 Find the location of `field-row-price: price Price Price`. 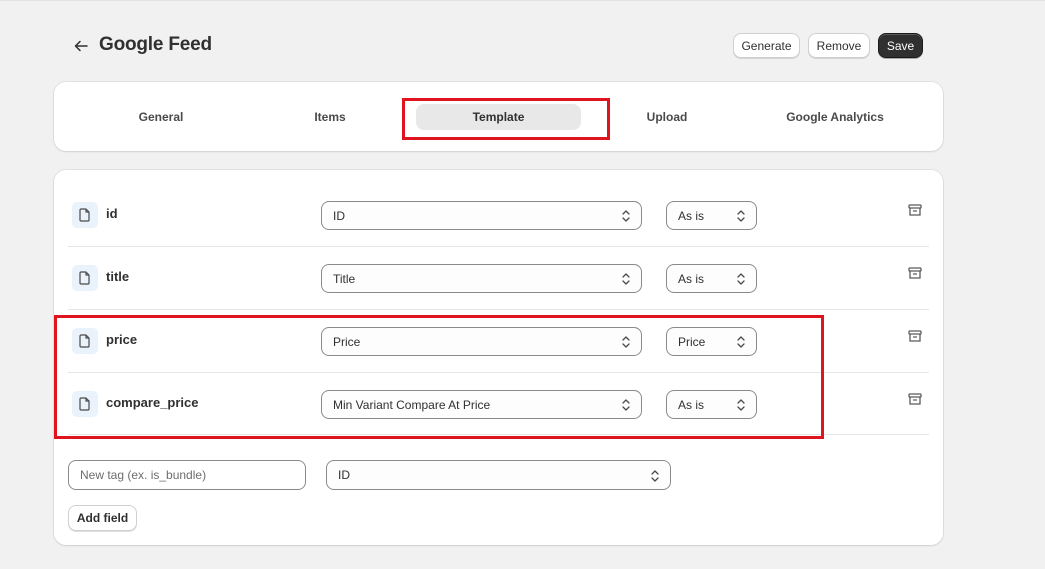

field-row-price: price Price Price is located at coordinates (498, 341).